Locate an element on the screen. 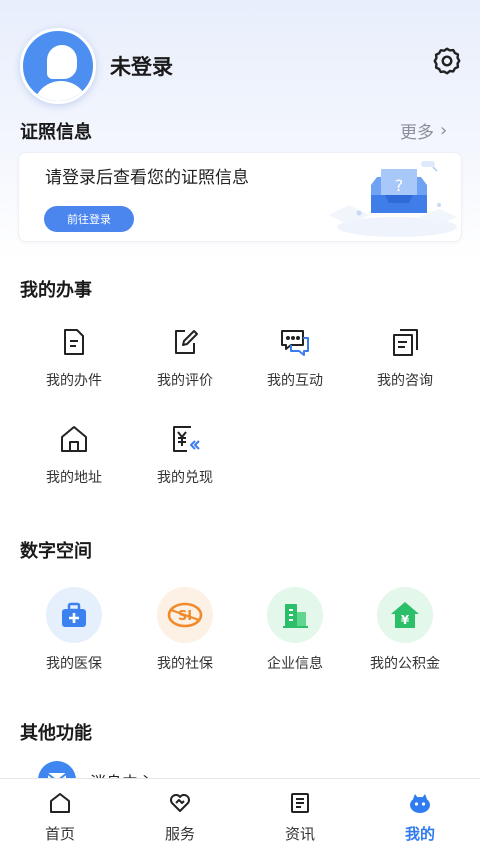 Image resolution: width=480 pixels, height=853 pixels. settings-gear-icon is located at coordinates (447, 61).